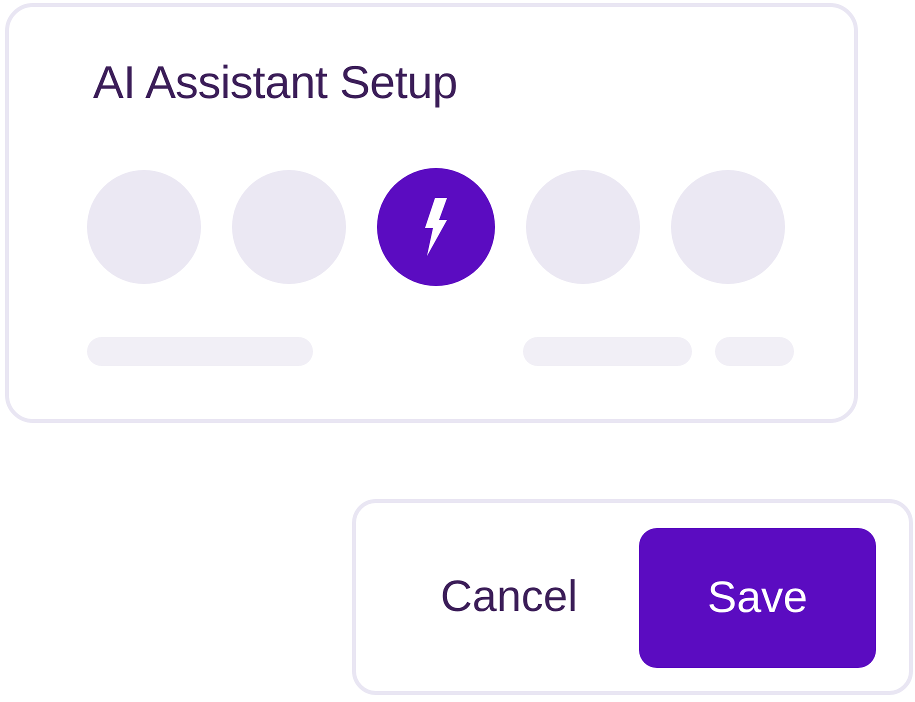 The width and height of the screenshot is (915, 702). I want to click on lightning-icon, so click(436, 227).